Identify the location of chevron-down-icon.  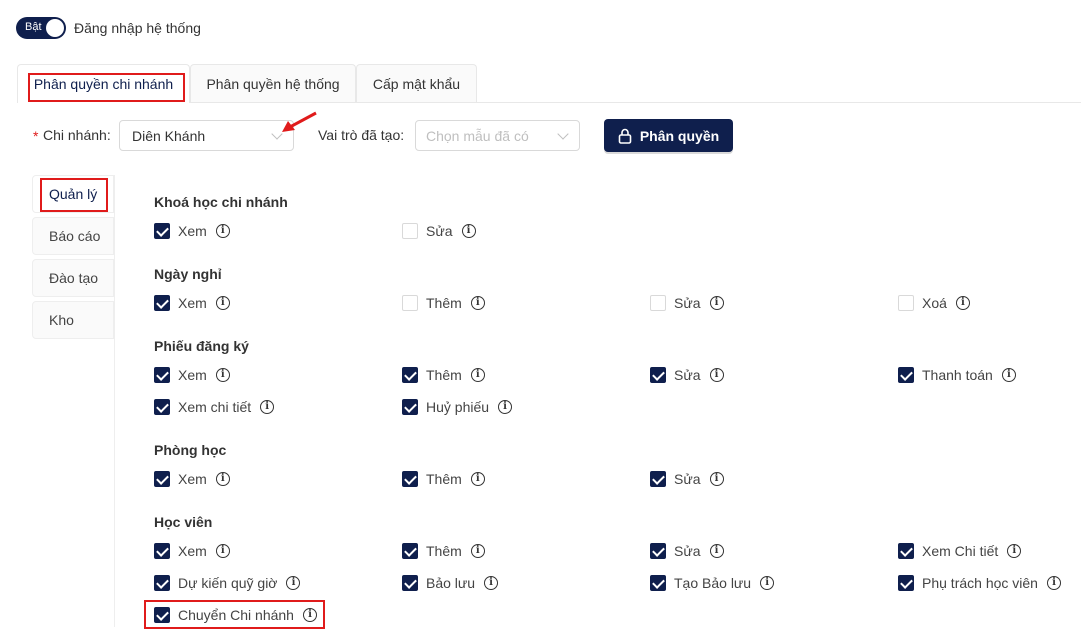
(563, 134).